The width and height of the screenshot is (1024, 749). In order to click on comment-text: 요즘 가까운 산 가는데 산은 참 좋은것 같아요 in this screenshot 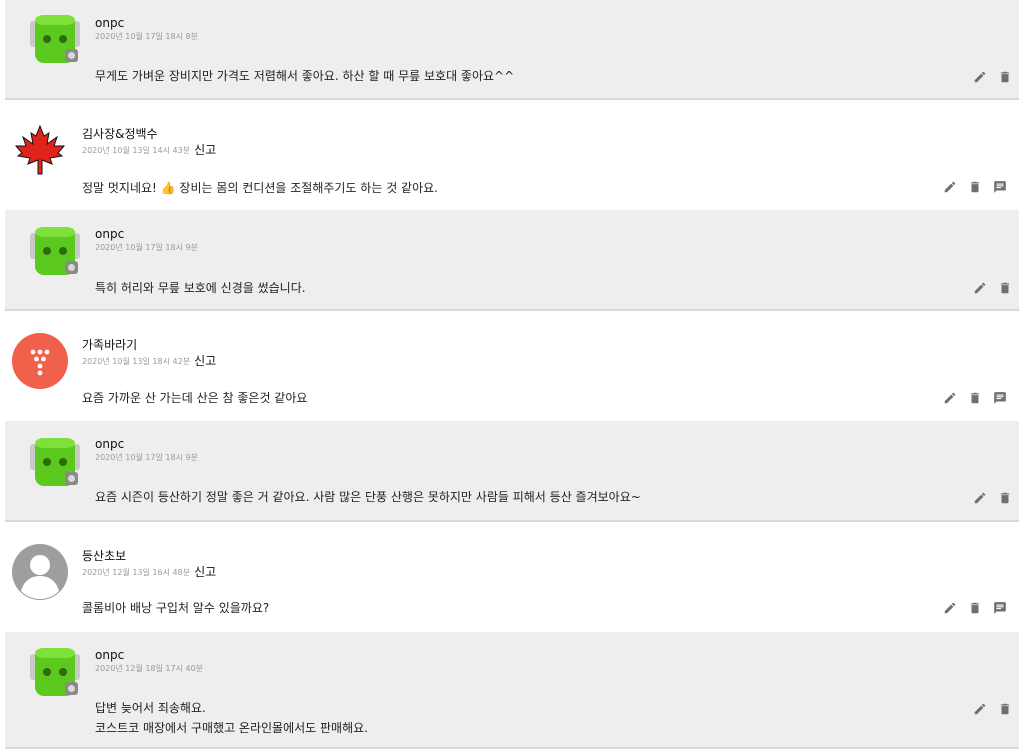, I will do `click(195, 398)`.